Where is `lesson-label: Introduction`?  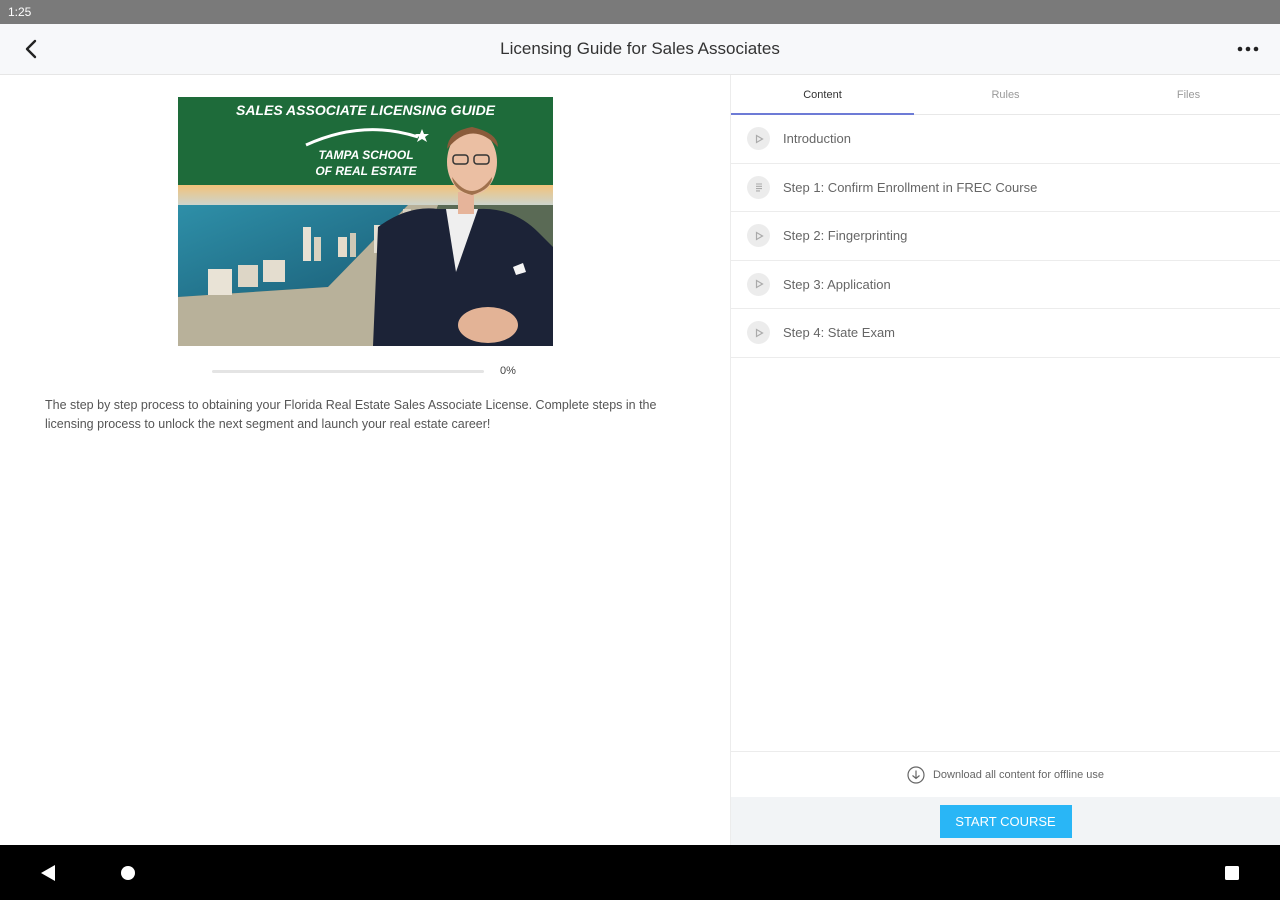
lesson-label: Introduction is located at coordinates (817, 139).